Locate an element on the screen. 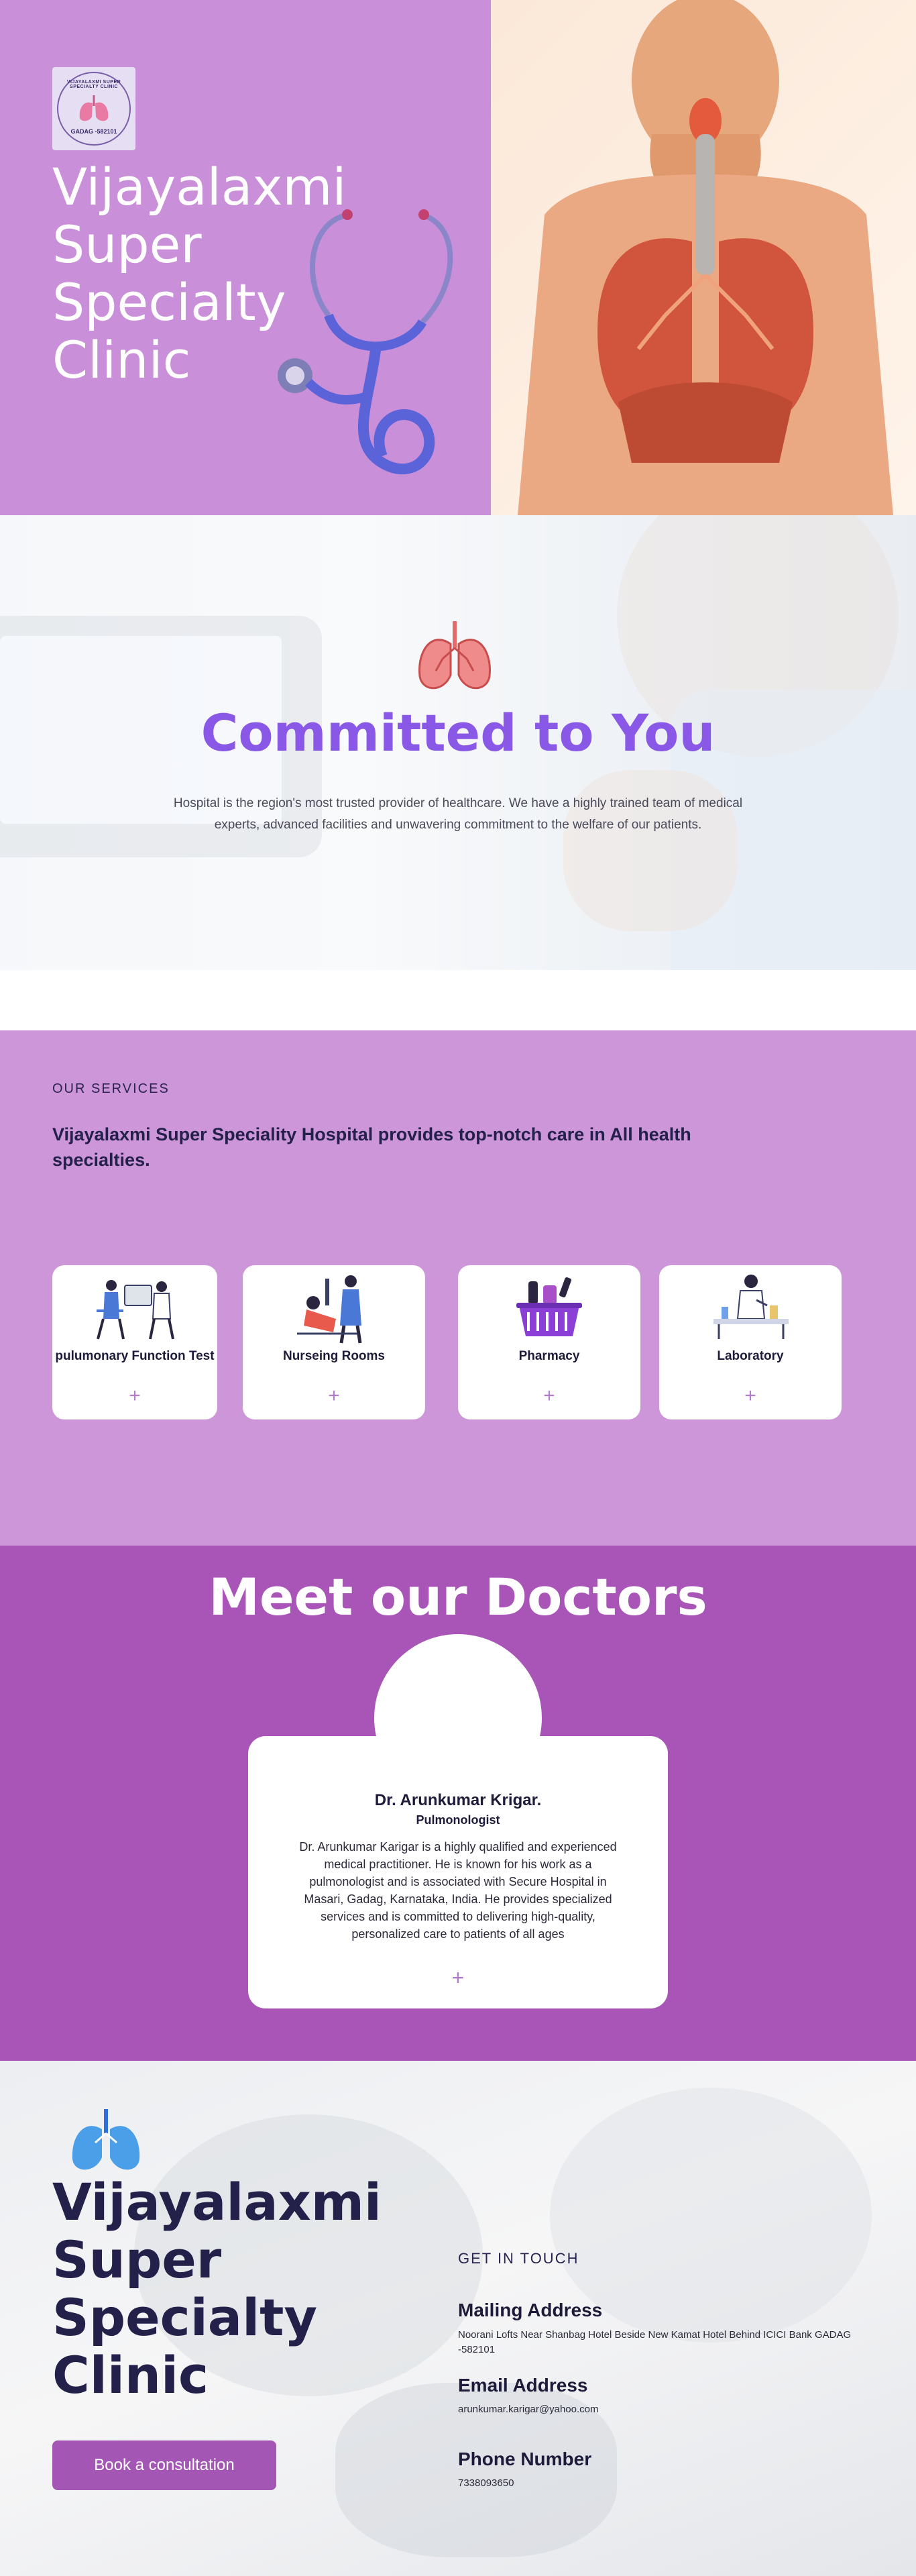  hero-anatomy-image is located at coordinates (703, 257).